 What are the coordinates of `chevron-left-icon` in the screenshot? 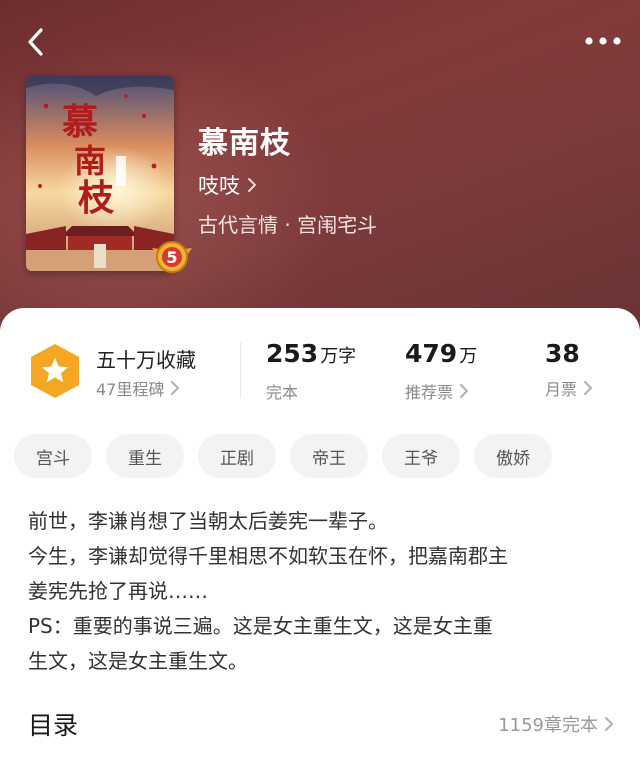 It's located at (35, 42).